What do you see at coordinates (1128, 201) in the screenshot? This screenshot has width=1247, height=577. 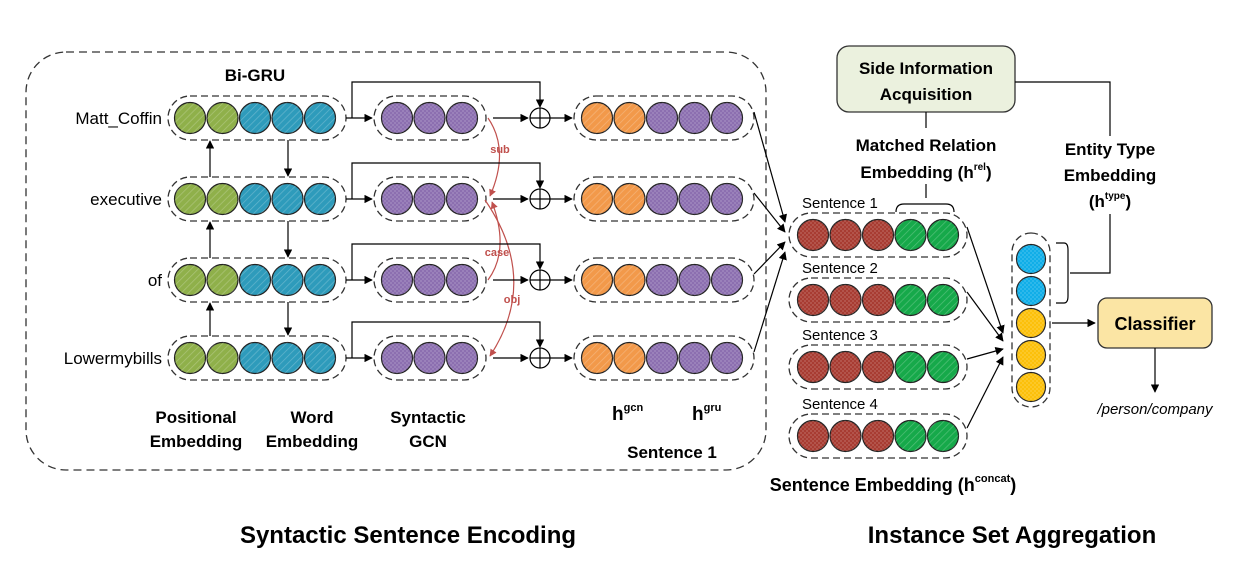 I see `entity-type-close: )` at bounding box center [1128, 201].